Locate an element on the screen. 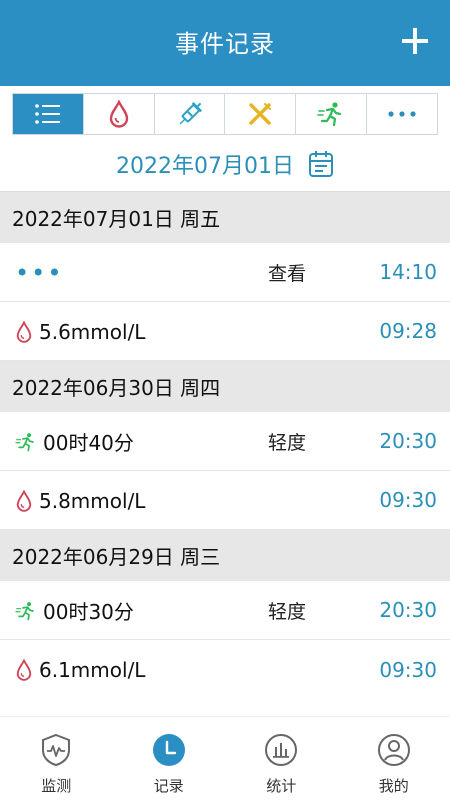 The width and height of the screenshot is (450, 800). tab-more is located at coordinates (402, 114).